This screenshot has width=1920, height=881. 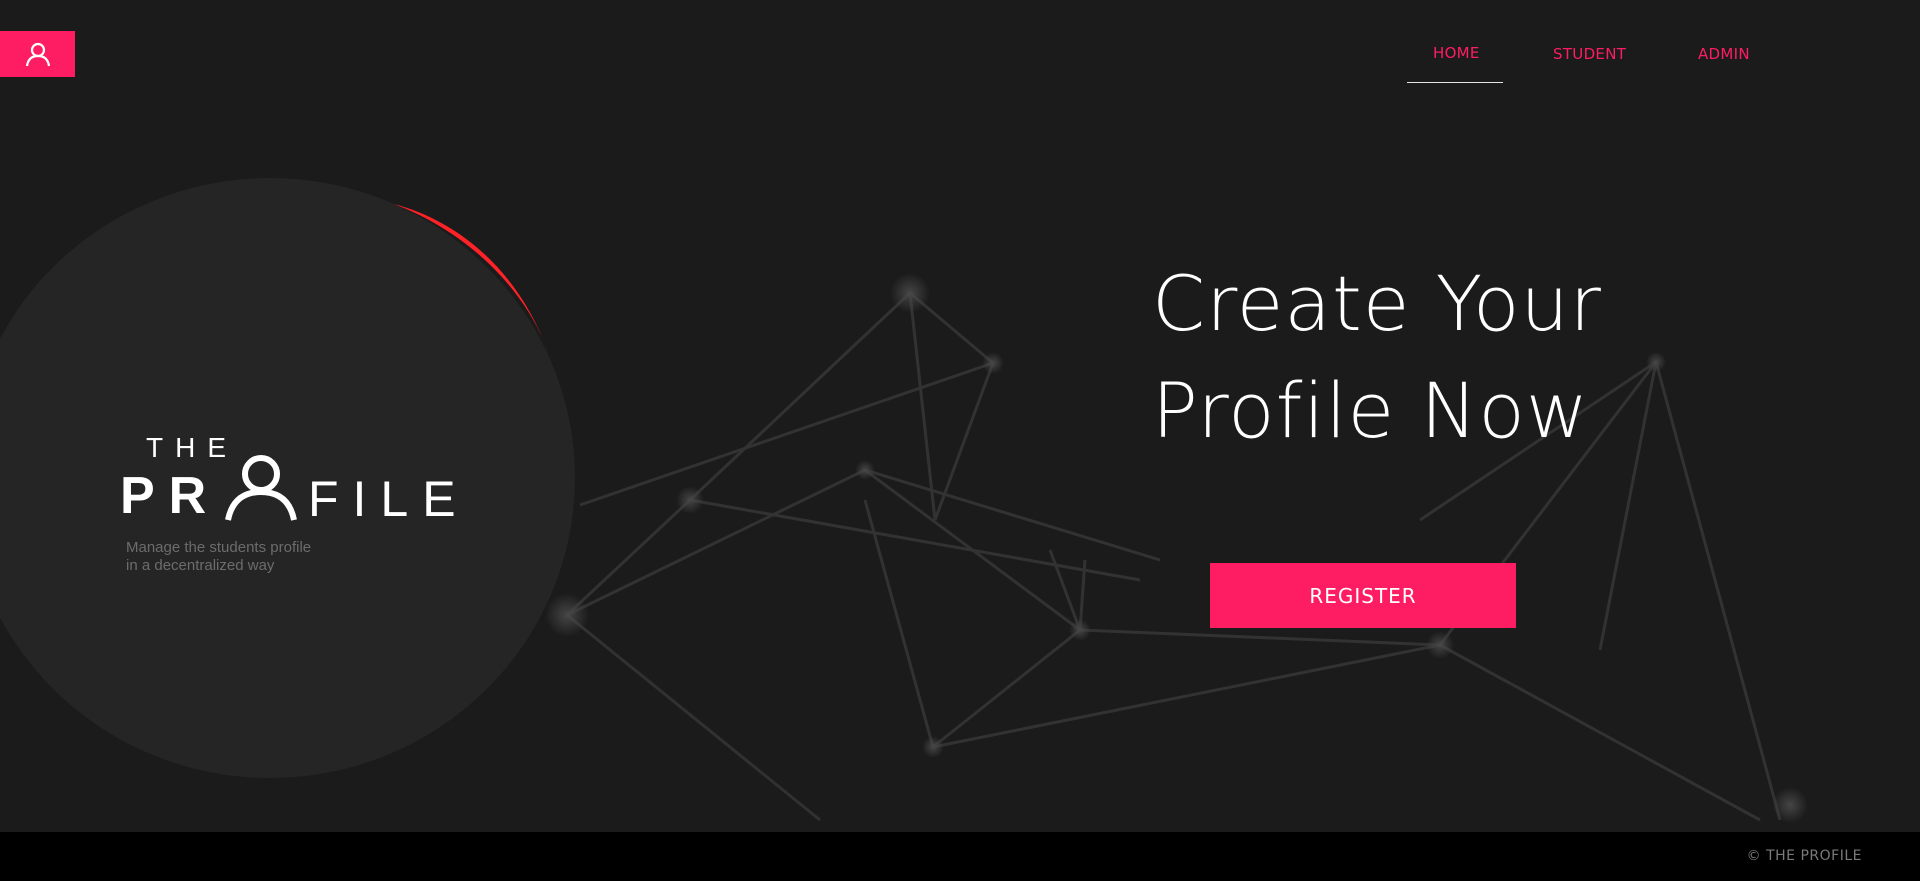 What do you see at coordinates (1804, 856) in the screenshot?
I see `footer-copyright: © THE PROFILE` at bounding box center [1804, 856].